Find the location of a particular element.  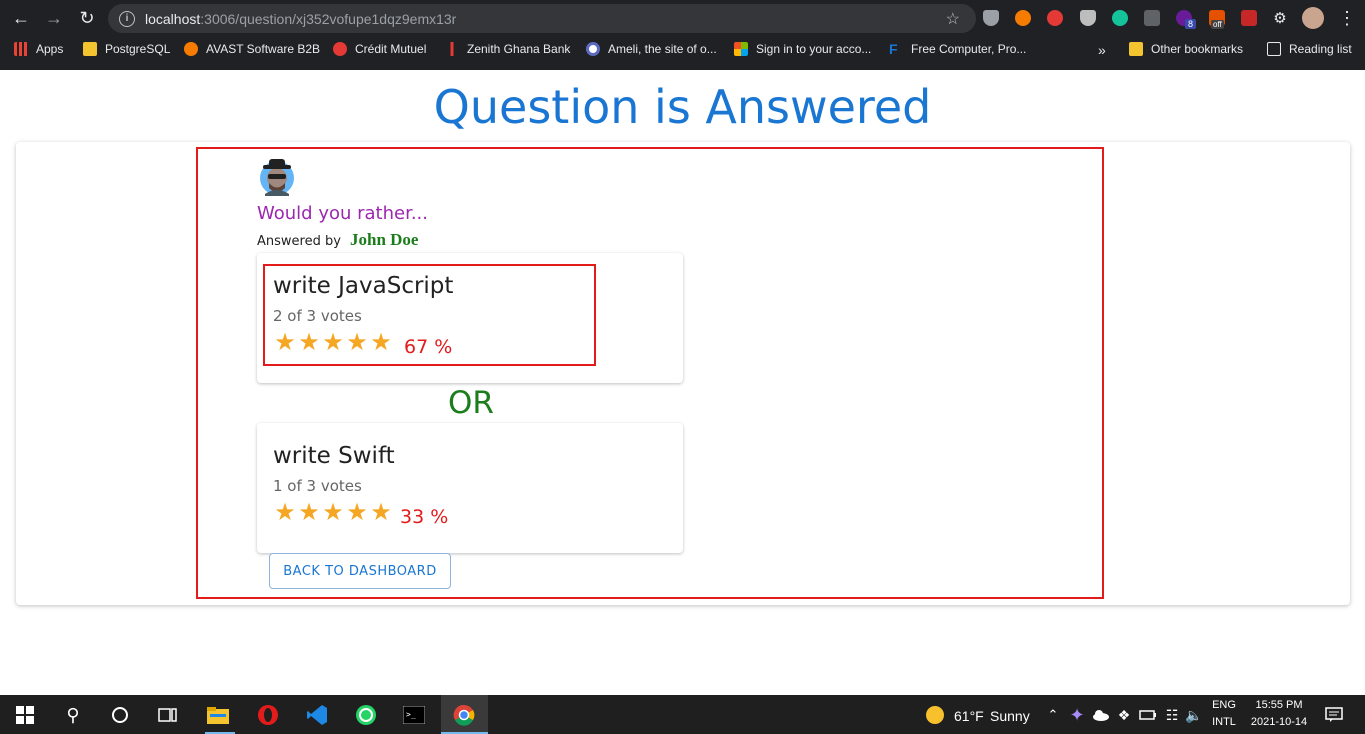

zenith-icon is located at coordinates (452, 49).